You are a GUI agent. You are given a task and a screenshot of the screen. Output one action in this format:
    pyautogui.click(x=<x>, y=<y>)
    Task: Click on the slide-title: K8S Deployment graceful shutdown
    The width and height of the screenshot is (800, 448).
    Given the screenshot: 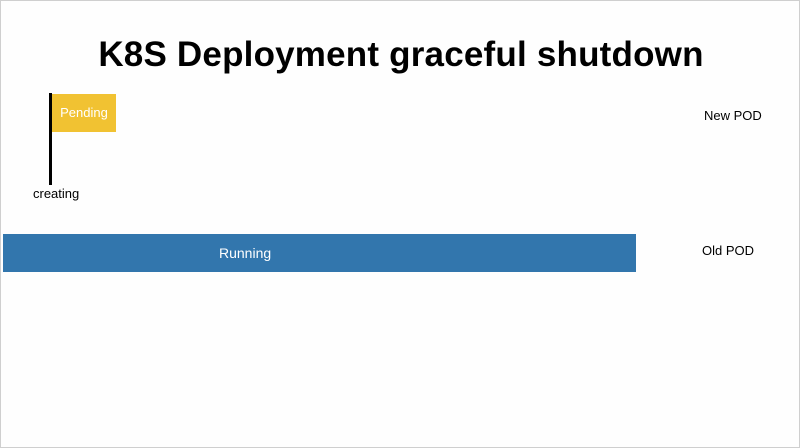 What is the action you would take?
    pyautogui.click(x=401, y=54)
    